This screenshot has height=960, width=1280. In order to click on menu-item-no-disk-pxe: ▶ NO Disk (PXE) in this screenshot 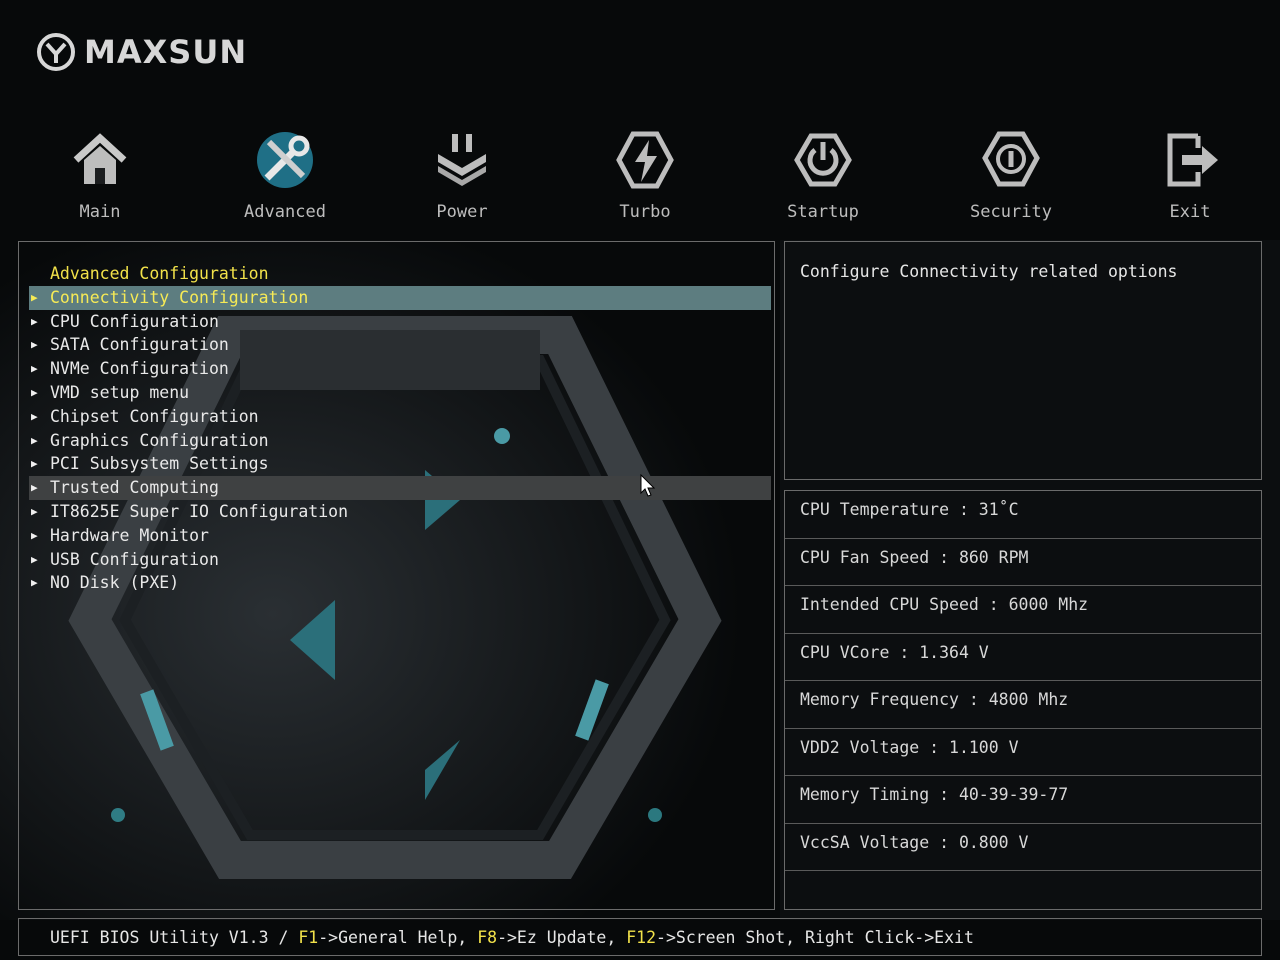, I will do `click(400, 583)`.